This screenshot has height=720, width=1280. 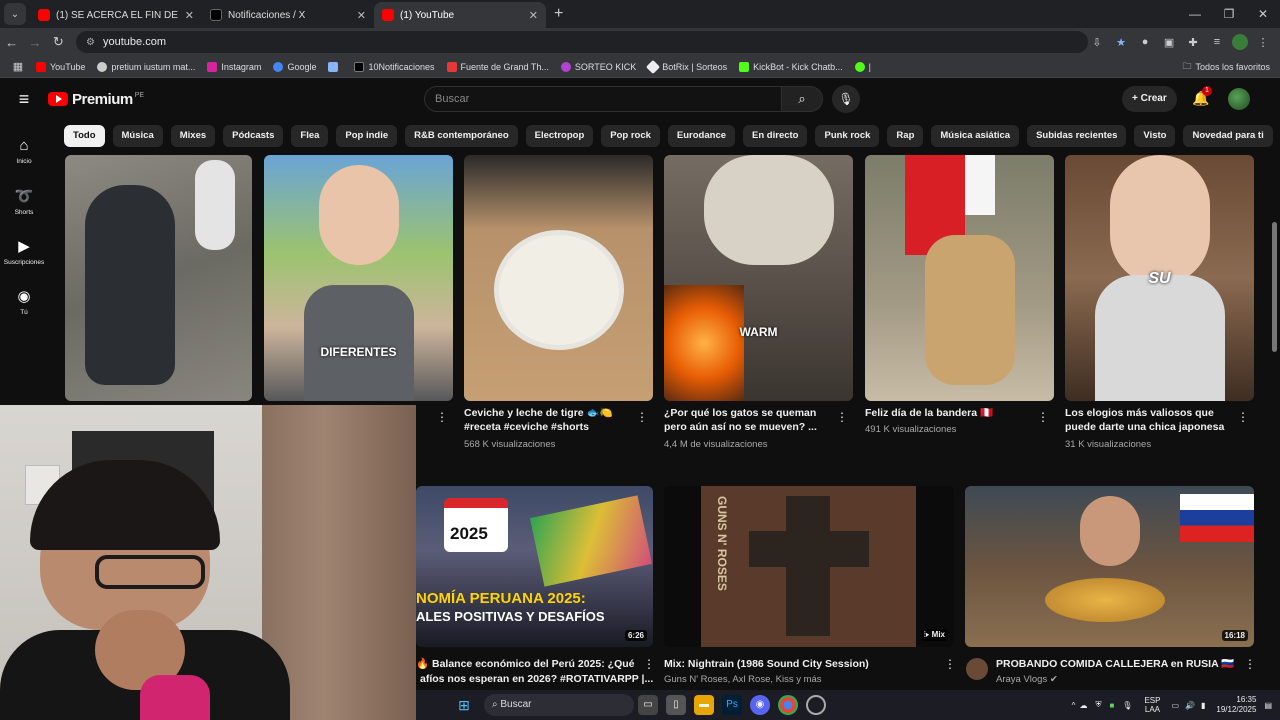 What do you see at coordinates (96, 99) in the screenshot?
I see `youtube-logo: Premium PE` at bounding box center [96, 99].